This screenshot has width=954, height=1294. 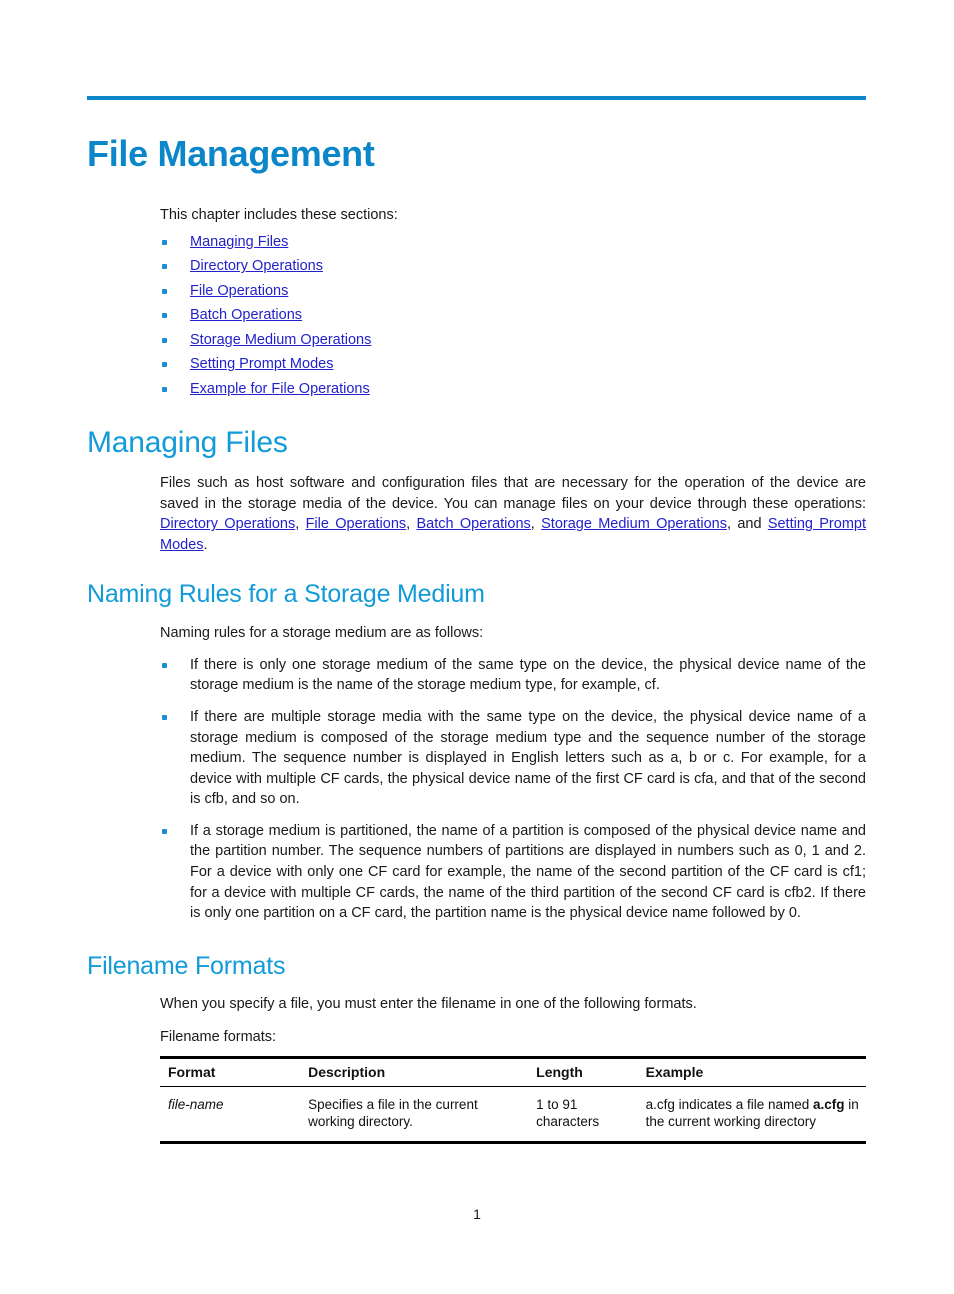 I want to click on list-item: Directory Operations, so click(x=476, y=266).